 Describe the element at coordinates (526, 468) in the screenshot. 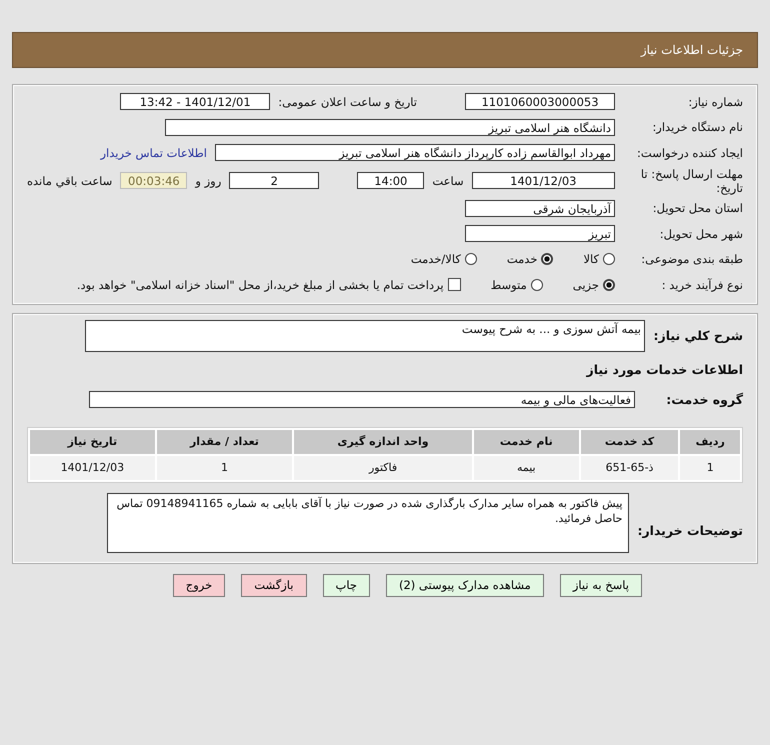

I see `table-cell: بیمه` at that location.